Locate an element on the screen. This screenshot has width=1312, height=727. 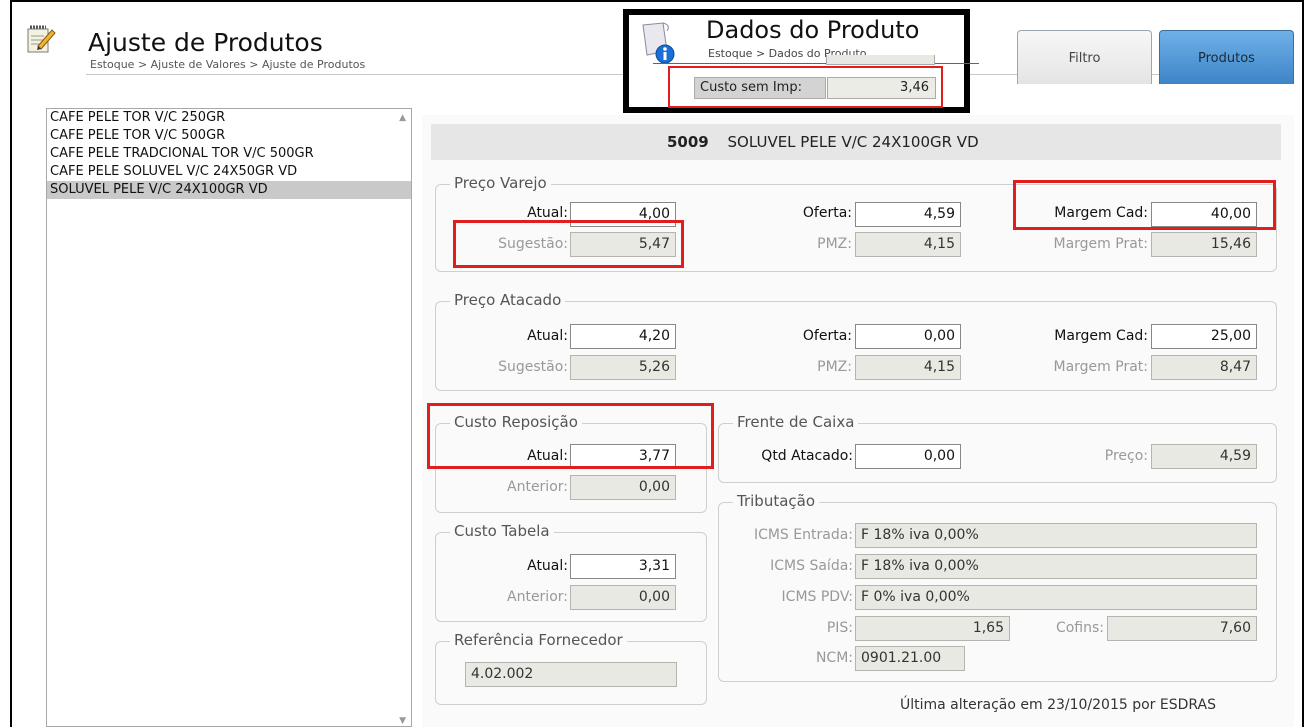
list-item: CAFE PELE TRADCIONAL TOR V/C 500GR is located at coordinates (229, 154).